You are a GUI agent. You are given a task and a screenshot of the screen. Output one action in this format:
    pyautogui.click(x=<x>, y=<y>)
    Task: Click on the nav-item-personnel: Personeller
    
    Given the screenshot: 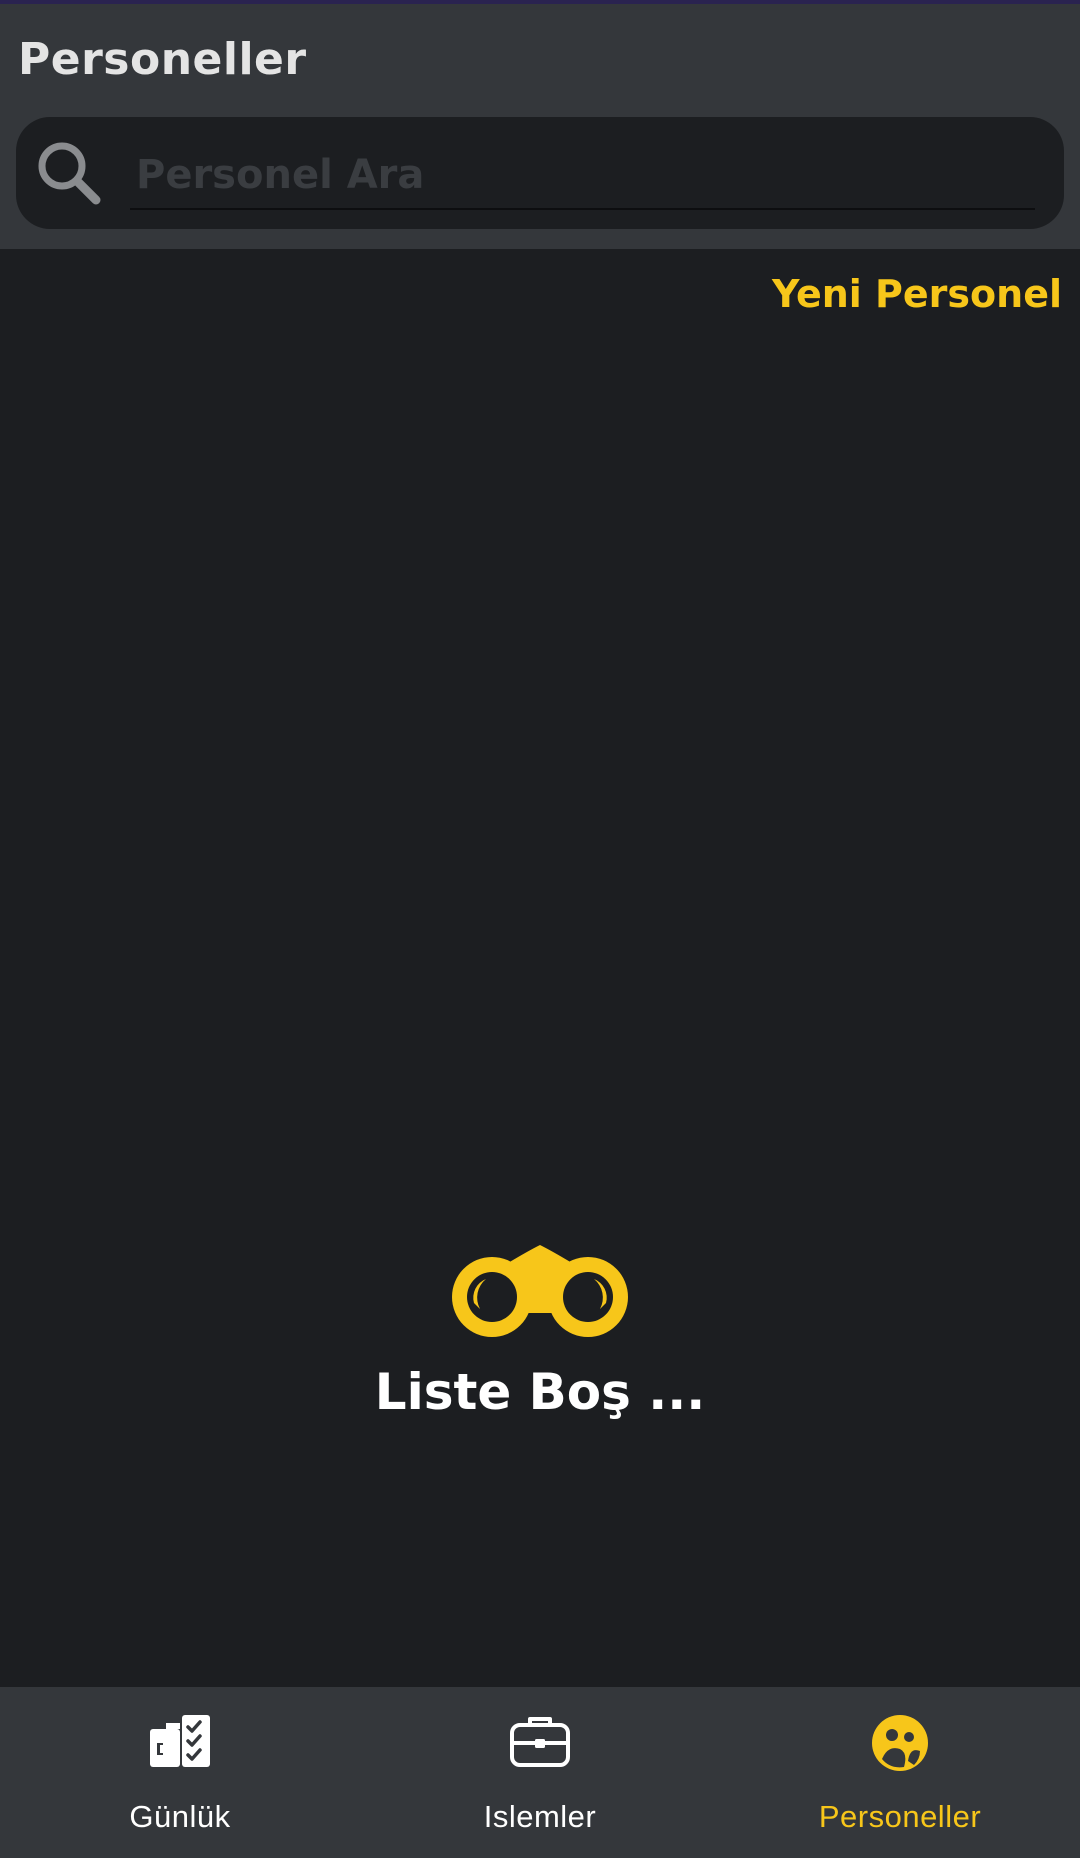 What is the action you would take?
    pyautogui.click(x=900, y=1772)
    